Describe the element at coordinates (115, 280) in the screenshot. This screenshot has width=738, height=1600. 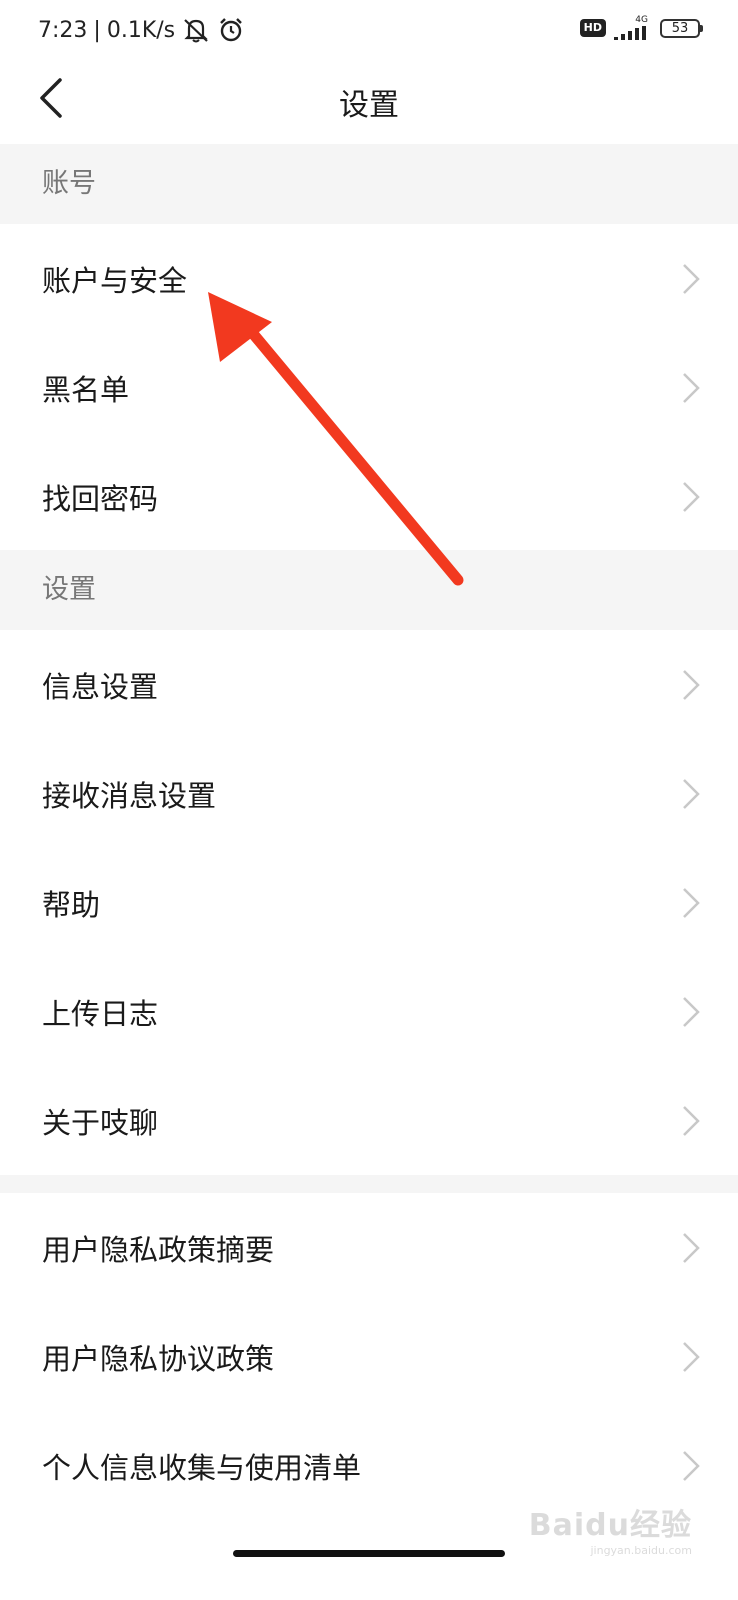
I see `item-label: 账户与安全` at that location.